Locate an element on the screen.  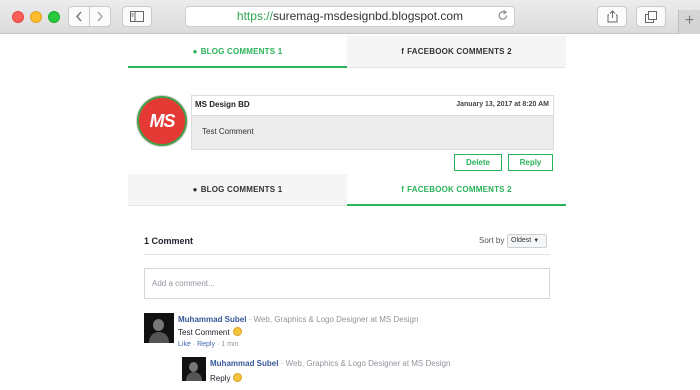
commenter-avatar is located at coordinates (159, 328).